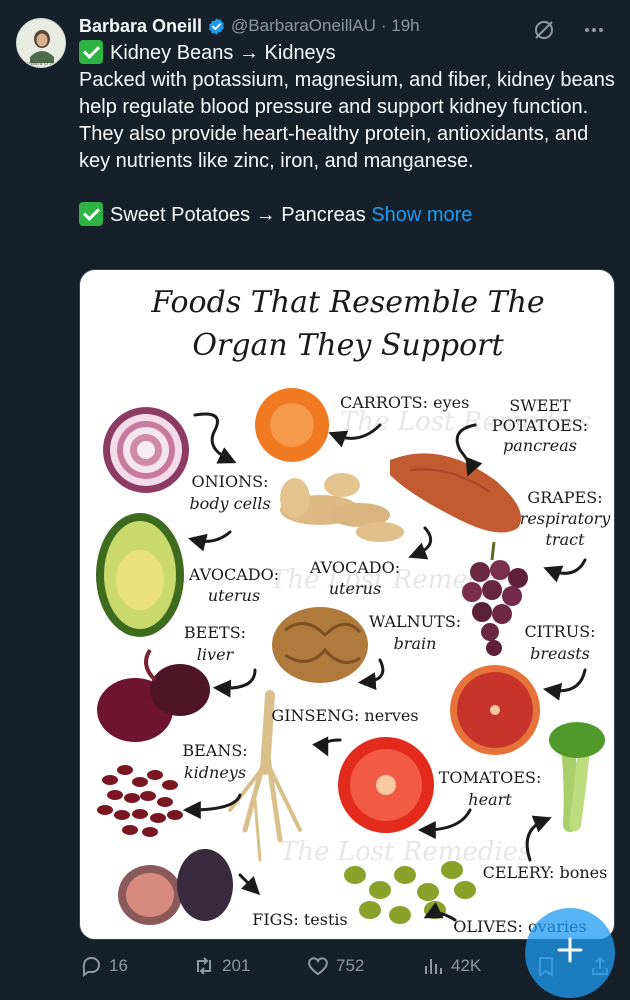  What do you see at coordinates (348, 345) in the screenshot?
I see `infographic-title-line-2: Organ They Support` at bounding box center [348, 345].